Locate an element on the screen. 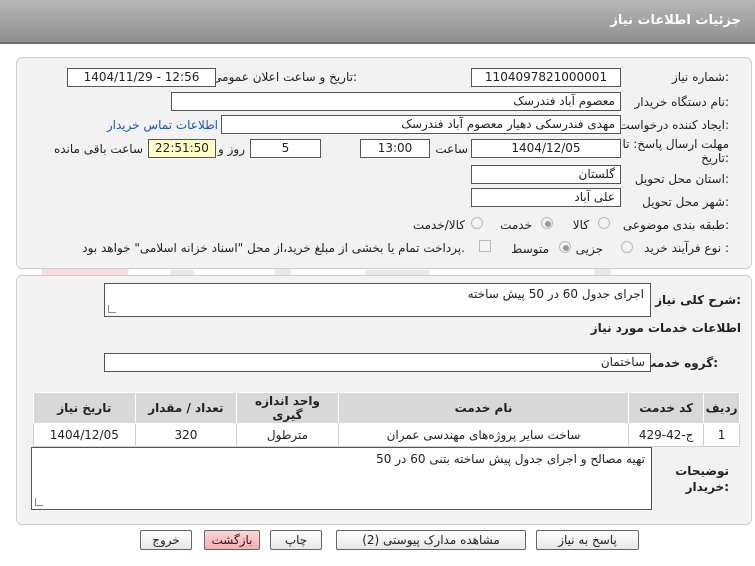 The height and width of the screenshot is (566, 755). buyer-notes-label-1: توضیحات is located at coordinates (702, 471).